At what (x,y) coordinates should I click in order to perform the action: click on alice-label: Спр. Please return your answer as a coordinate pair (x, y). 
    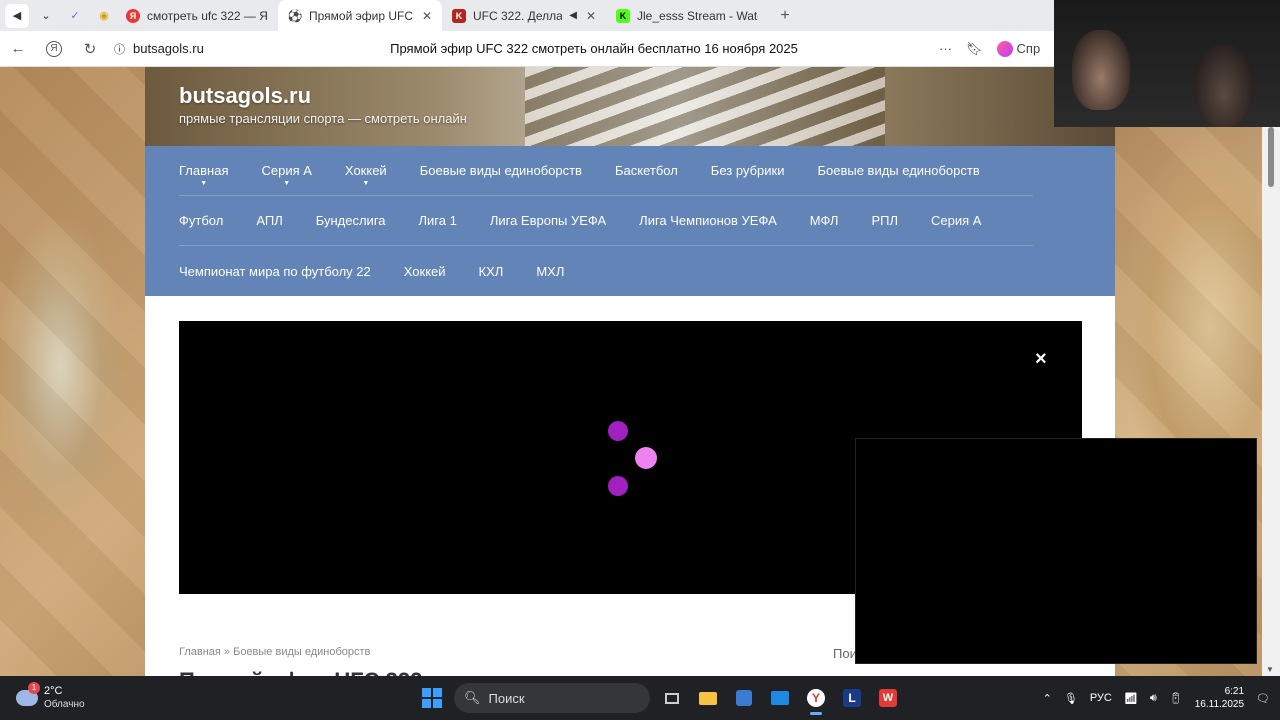
    Looking at the image, I should click on (1028, 48).